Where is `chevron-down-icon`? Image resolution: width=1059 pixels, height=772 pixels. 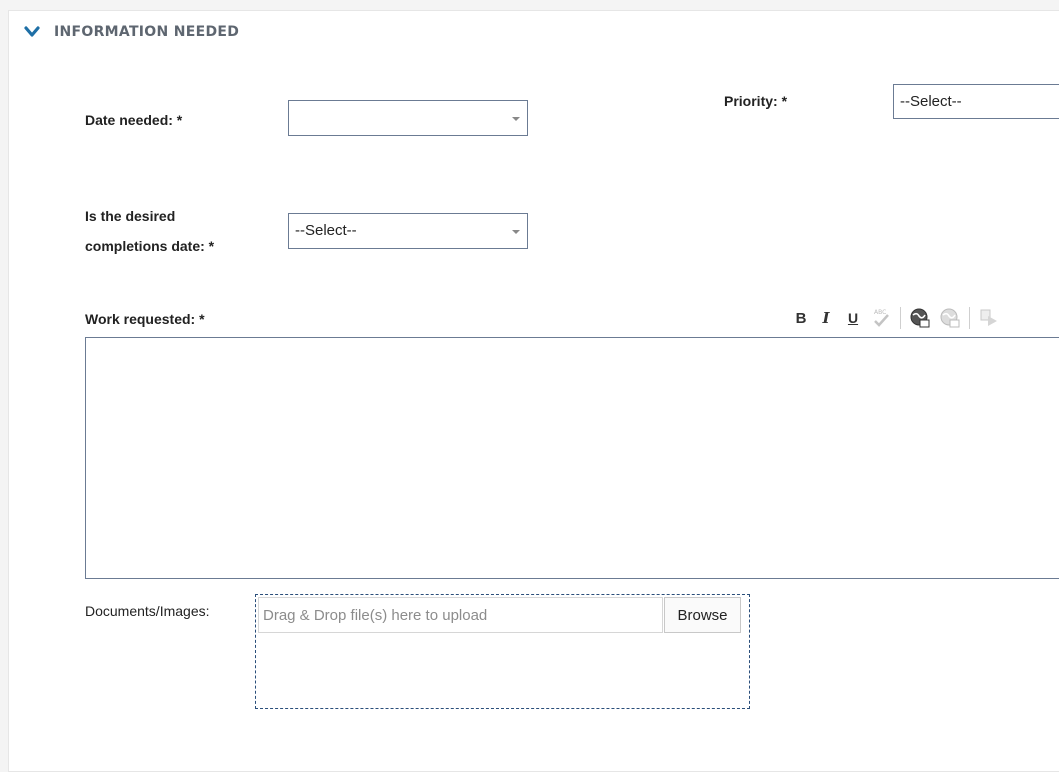
chevron-down-icon is located at coordinates (32, 32).